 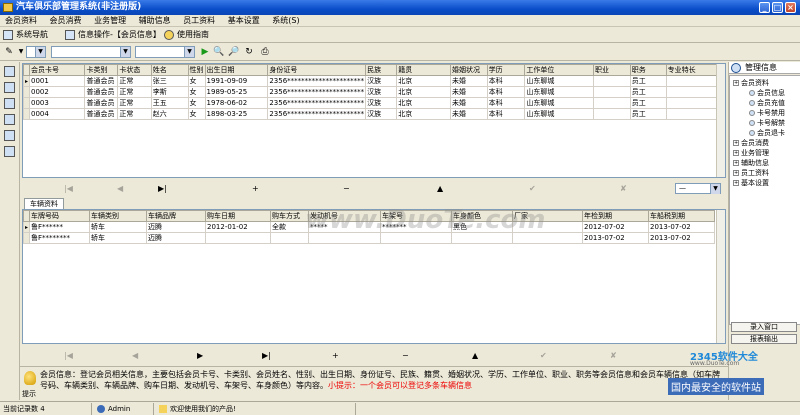 I want to click on table-cell: 1989-05-25, so click(x=236, y=92).